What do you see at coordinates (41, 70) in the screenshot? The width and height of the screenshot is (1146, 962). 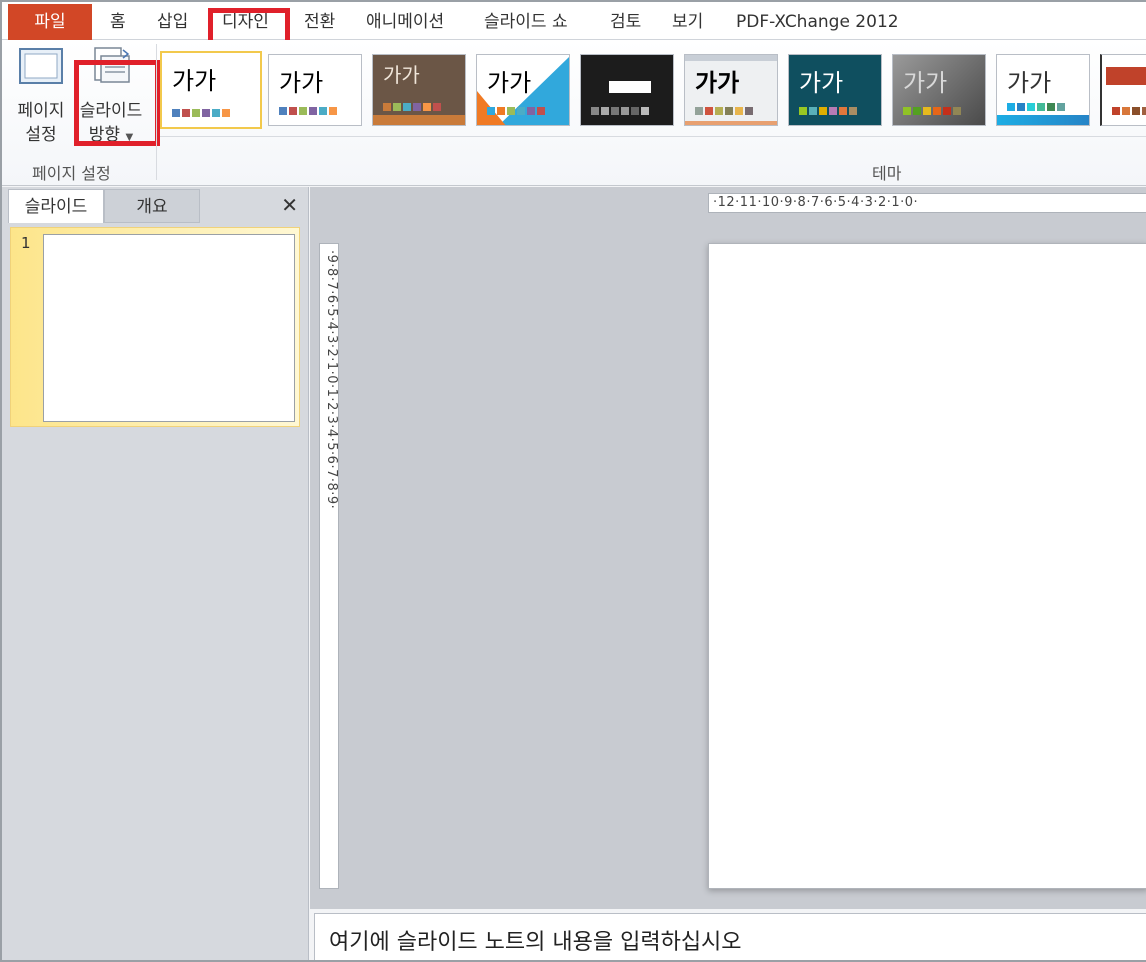 I see `page-setup-icon` at bounding box center [41, 70].